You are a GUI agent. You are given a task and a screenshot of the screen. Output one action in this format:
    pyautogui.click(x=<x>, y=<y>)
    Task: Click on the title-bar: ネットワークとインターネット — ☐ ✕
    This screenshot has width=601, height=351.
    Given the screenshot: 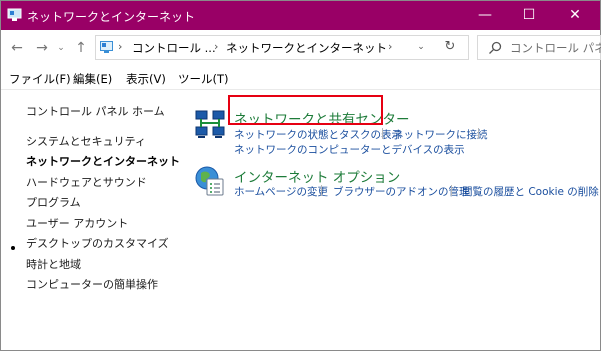 What is the action you would take?
    pyautogui.click(x=300, y=15)
    